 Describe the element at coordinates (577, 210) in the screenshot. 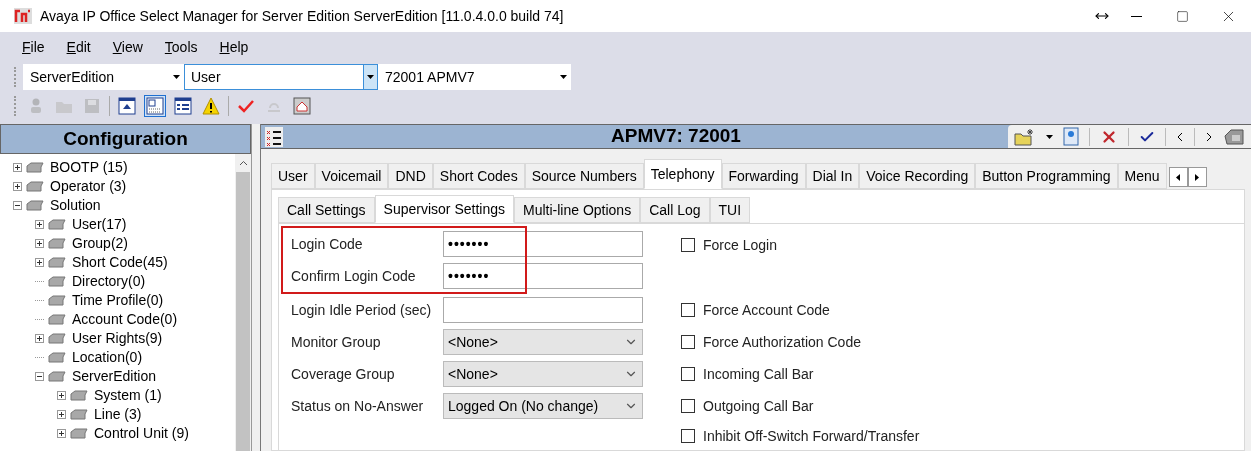

I see `tab: Multi-line Options` at that location.